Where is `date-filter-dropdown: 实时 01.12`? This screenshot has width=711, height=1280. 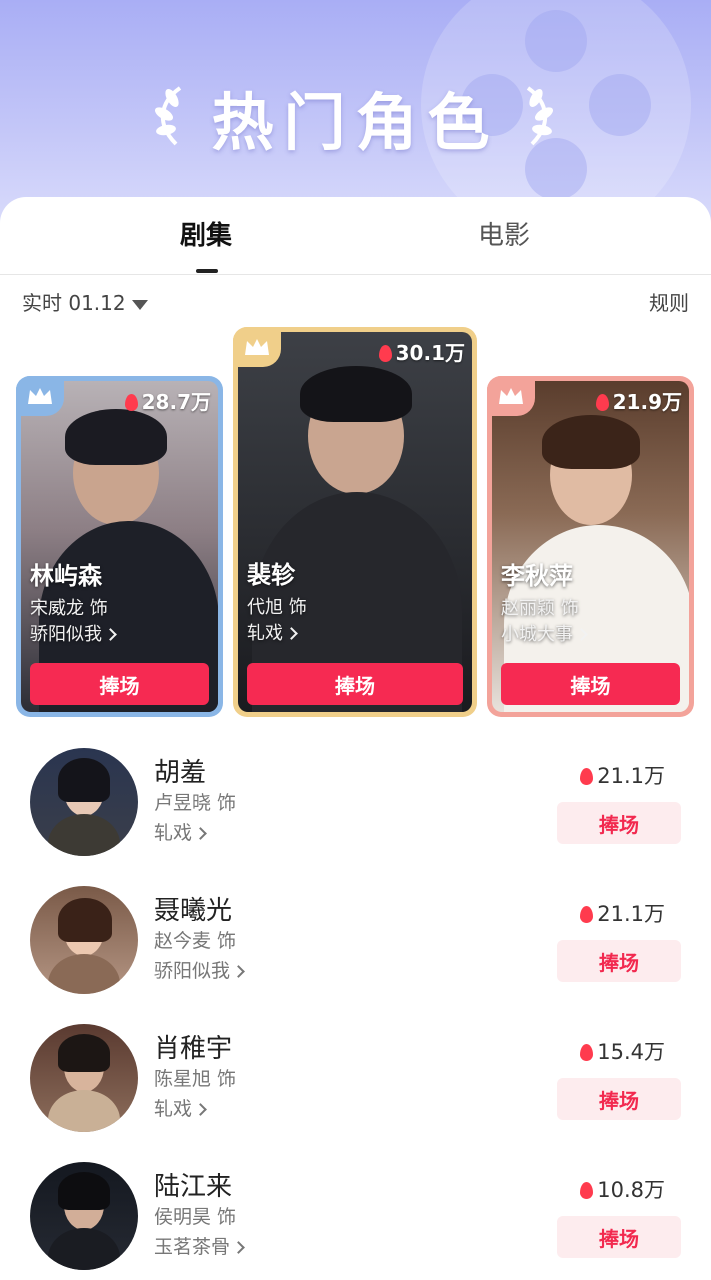 date-filter-dropdown: 实时 01.12 is located at coordinates (85, 301).